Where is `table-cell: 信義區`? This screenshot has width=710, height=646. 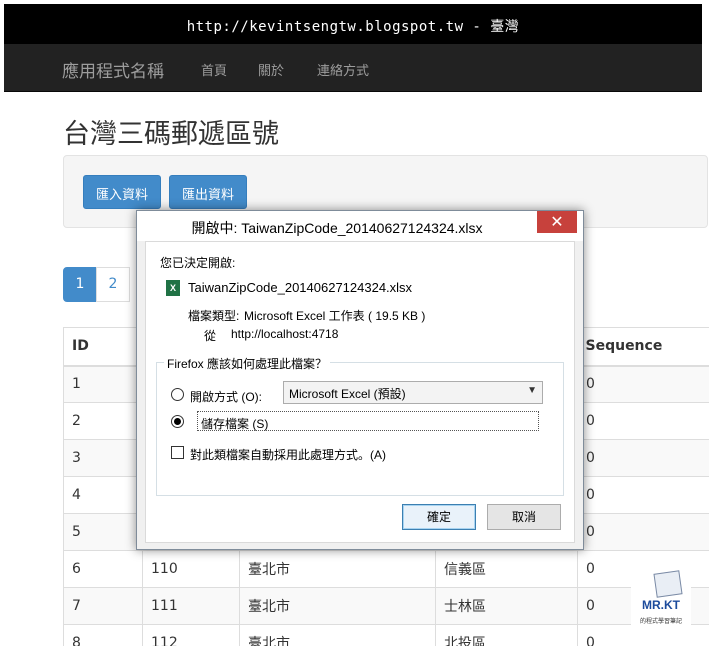 table-cell: 信義區 is located at coordinates (506, 569).